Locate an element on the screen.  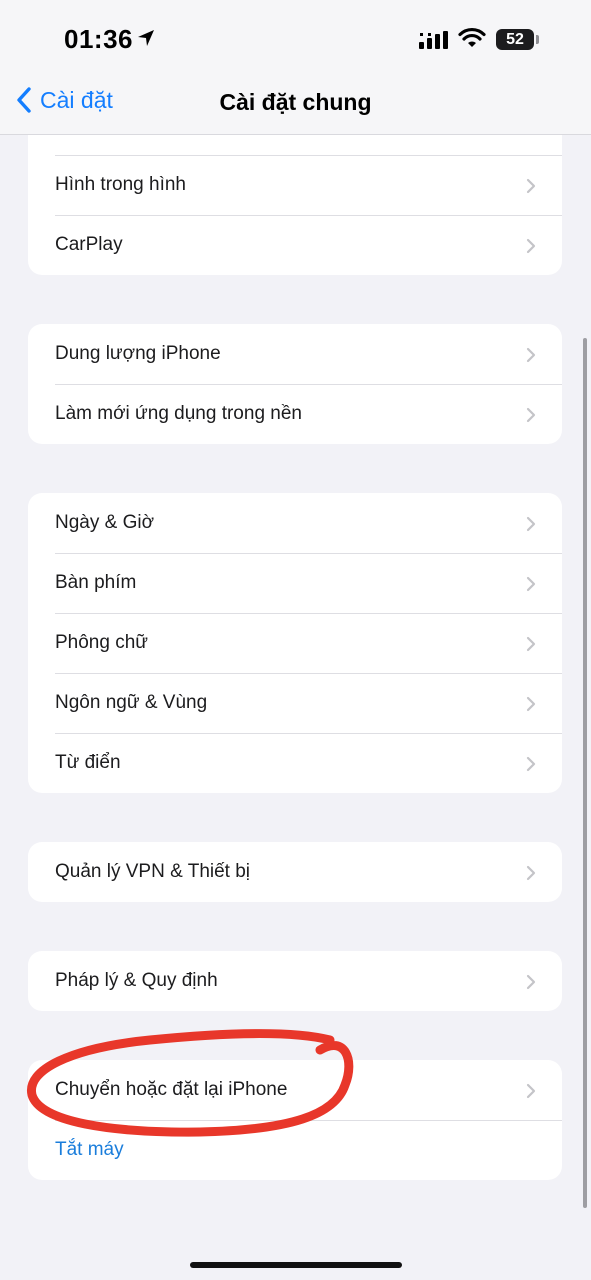
row-label: Chuyển hoặc đặt lại iPhone is located at coordinates (171, 1089).